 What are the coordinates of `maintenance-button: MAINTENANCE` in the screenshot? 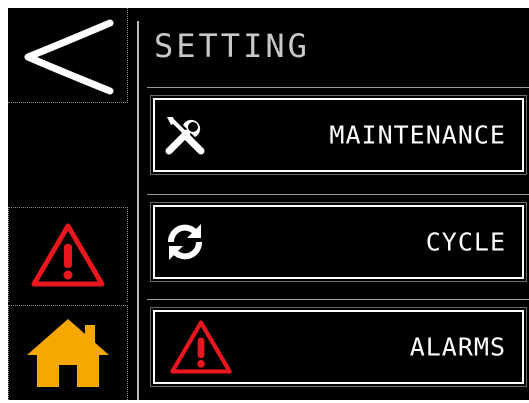 It's located at (338, 135).